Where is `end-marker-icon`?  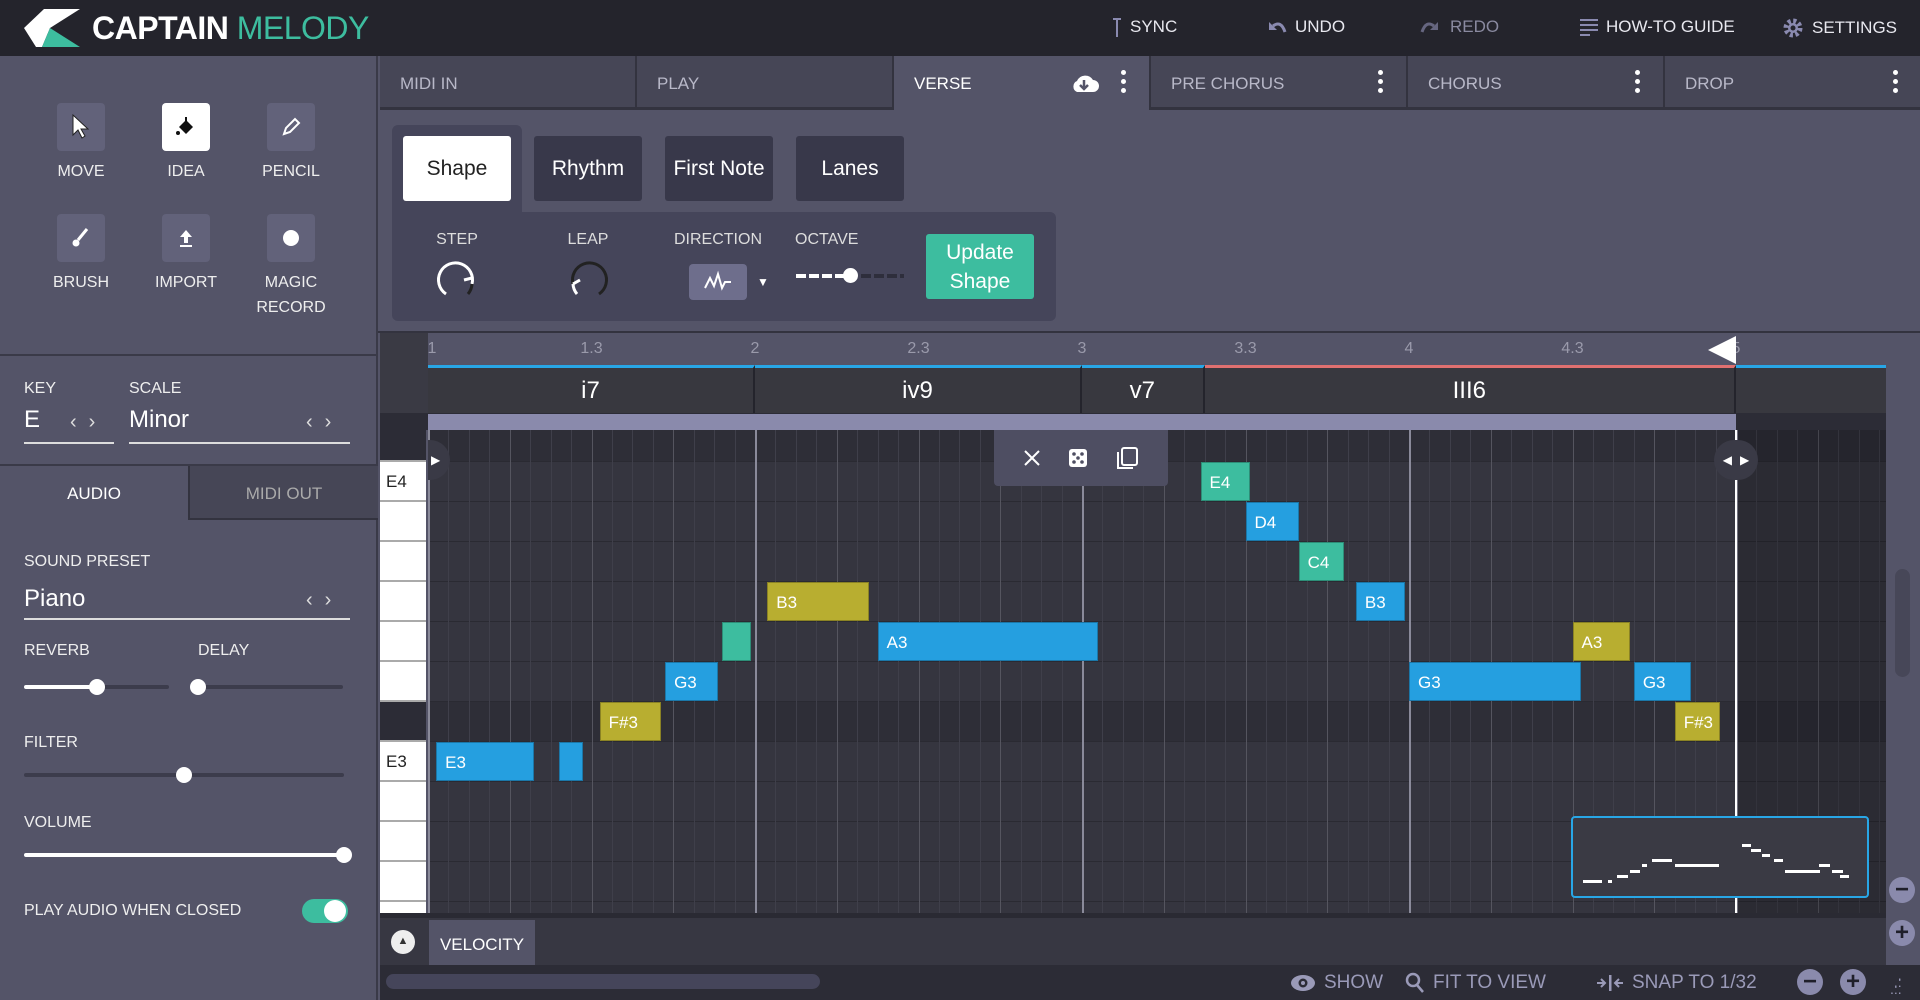 end-marker-icon is located at coordinates (1723, 350).